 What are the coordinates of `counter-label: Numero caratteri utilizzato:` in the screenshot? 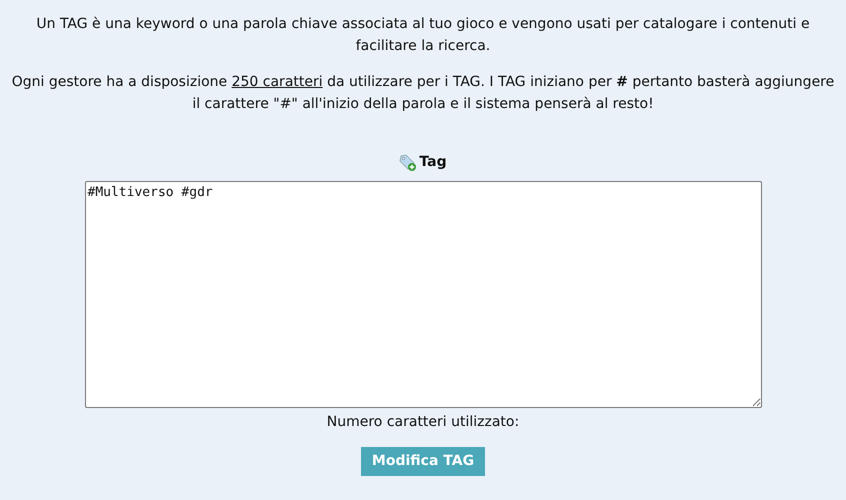 It's located at (423, 422).